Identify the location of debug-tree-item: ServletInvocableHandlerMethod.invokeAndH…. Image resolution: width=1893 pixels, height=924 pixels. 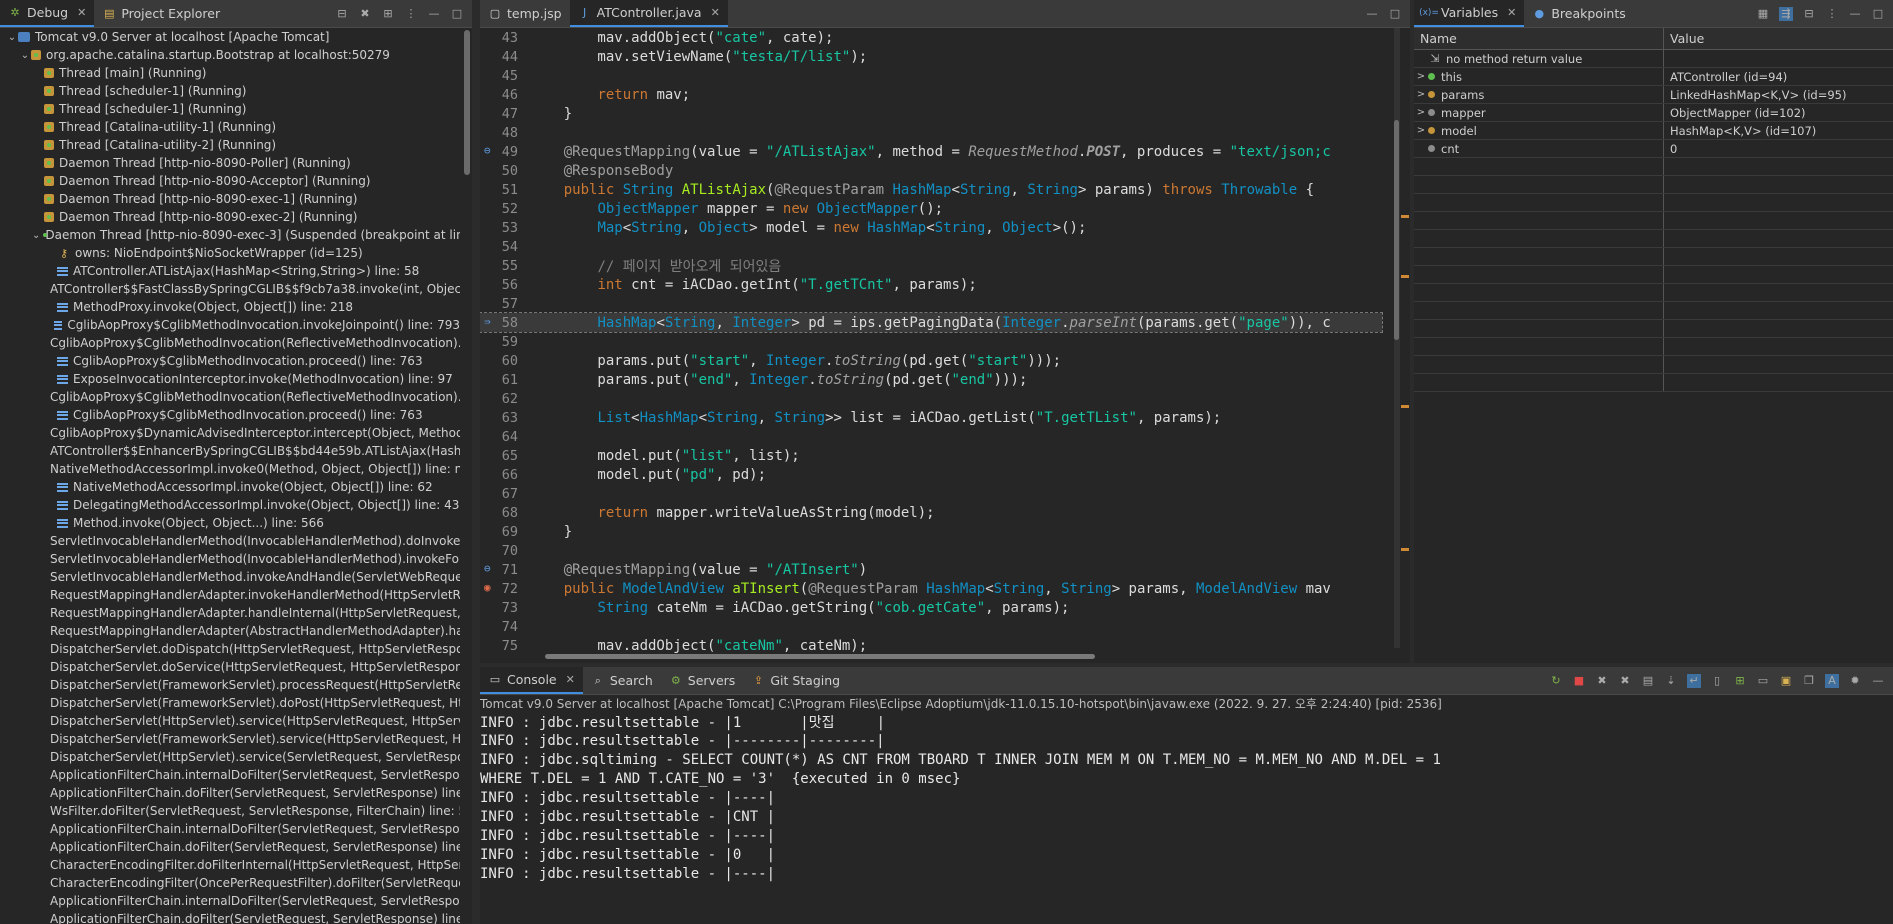
(230, 577).